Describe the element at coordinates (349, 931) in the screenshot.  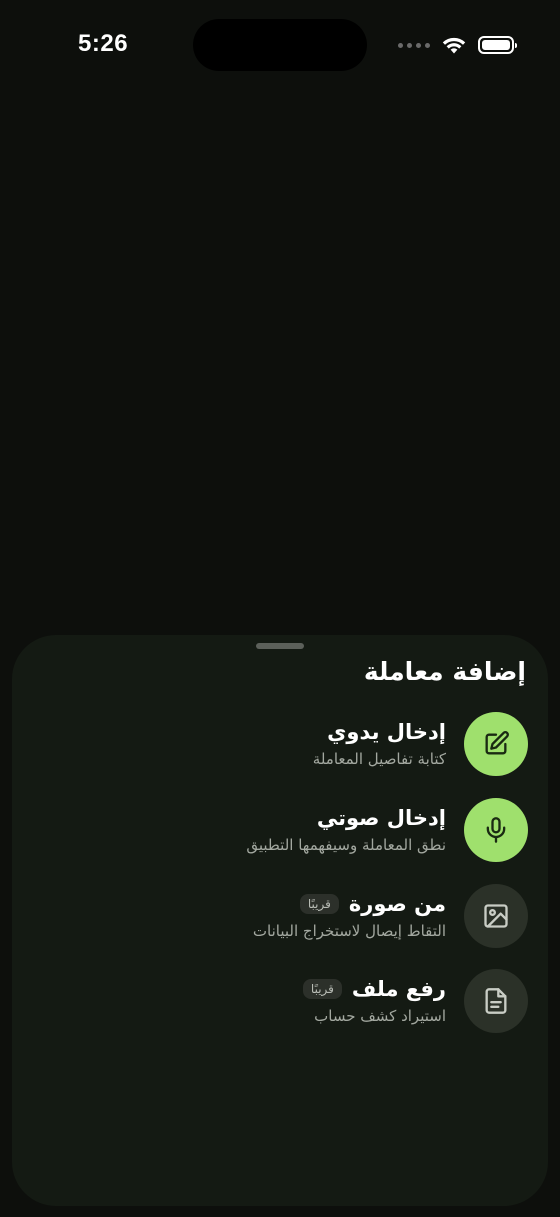
I see `image-entry-subtitle: التقاط إيصال لاستخراج البيانات` at that location.